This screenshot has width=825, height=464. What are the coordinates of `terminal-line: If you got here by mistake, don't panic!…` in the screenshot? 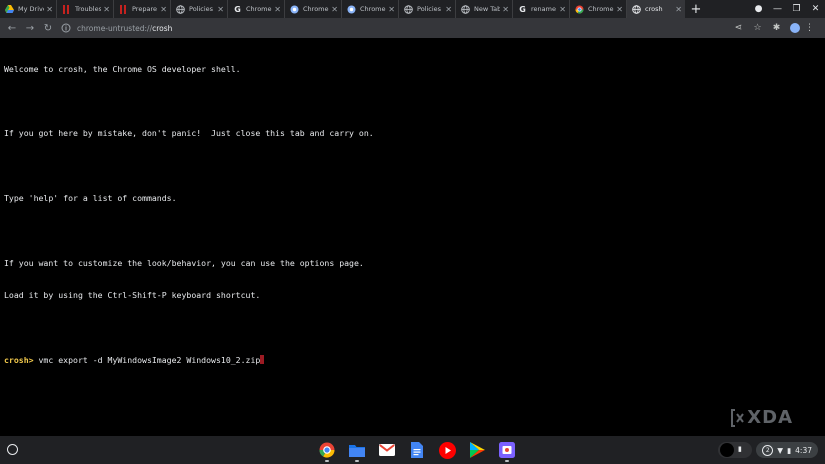 It's located at (189, 133).